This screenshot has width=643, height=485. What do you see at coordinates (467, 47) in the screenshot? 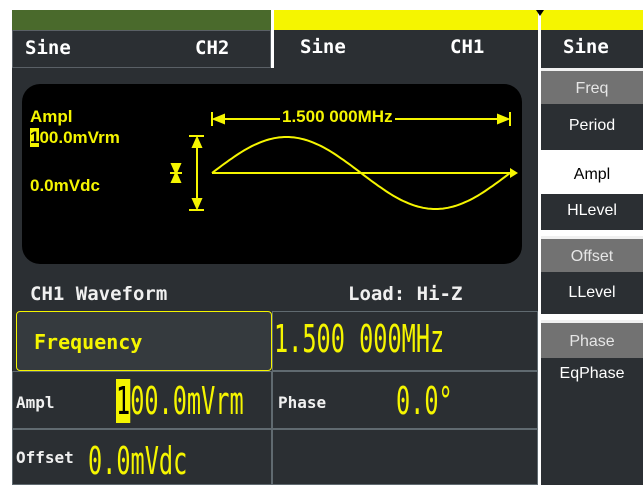
I see `ch1-label: CH1` at bounding box center [467, 47].